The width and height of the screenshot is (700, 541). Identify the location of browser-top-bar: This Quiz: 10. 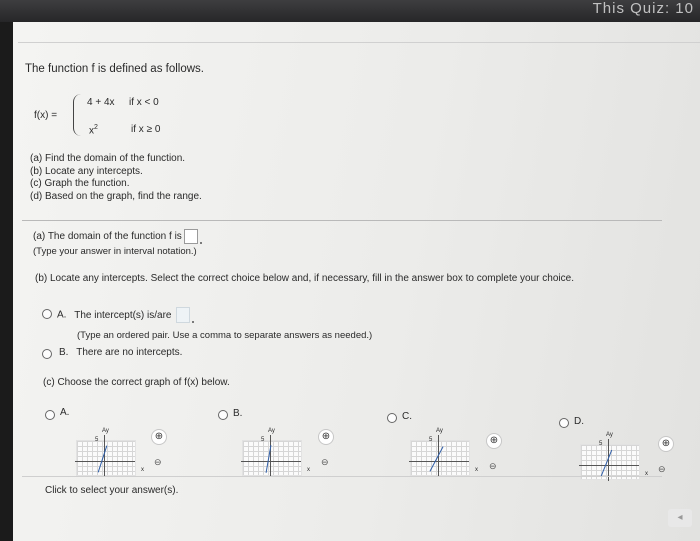
(350, 11).